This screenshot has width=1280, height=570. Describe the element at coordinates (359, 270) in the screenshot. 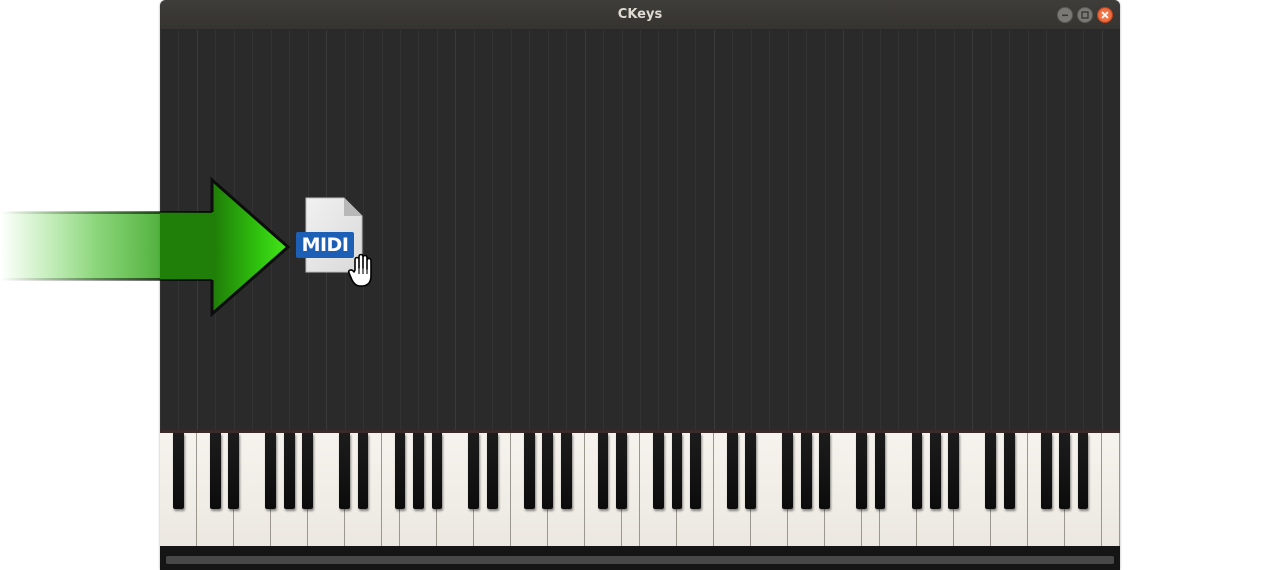

I see `grab-hand-cursor-icon` at that location.